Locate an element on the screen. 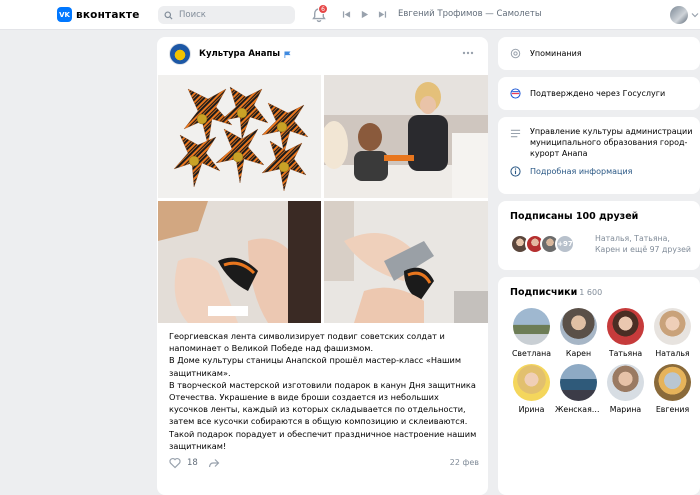 This screenshot has height=495, width=700. scissors-ribbon-image is located at coordinates (406, 262).